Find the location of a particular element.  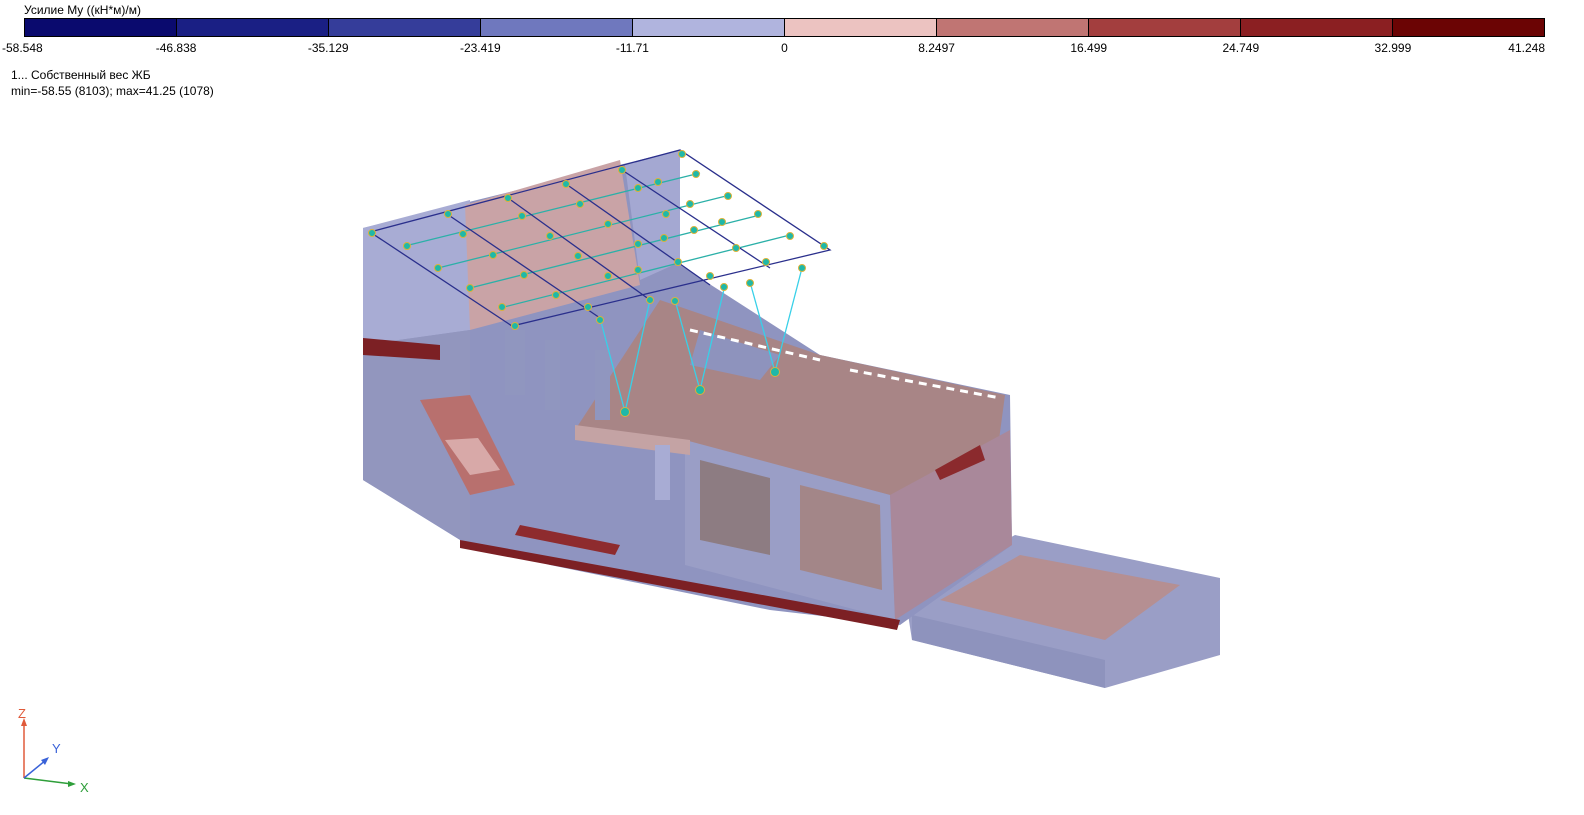

left-wall is located at coordinates (416, 272).